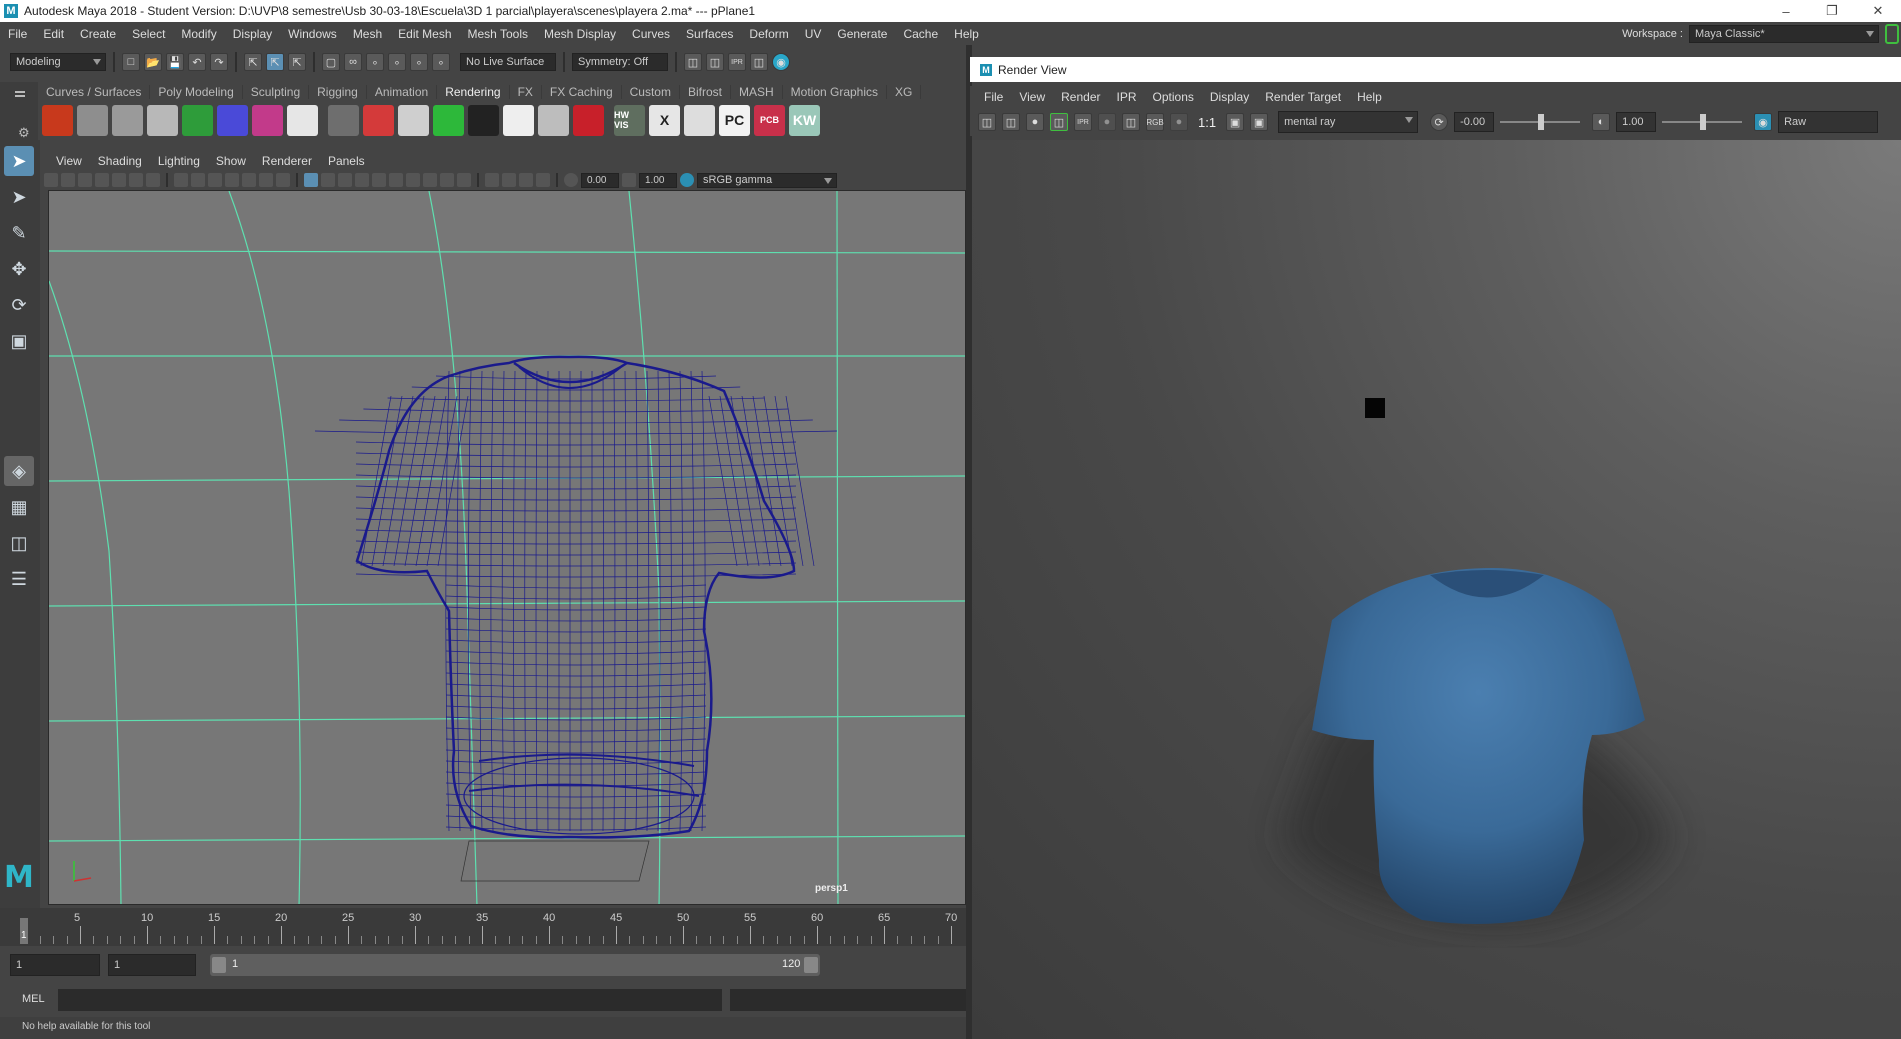 Image resolution: width=1901 pixels, height=1039 pixels. I want to click on menu-help: Help, so click(966, 34).